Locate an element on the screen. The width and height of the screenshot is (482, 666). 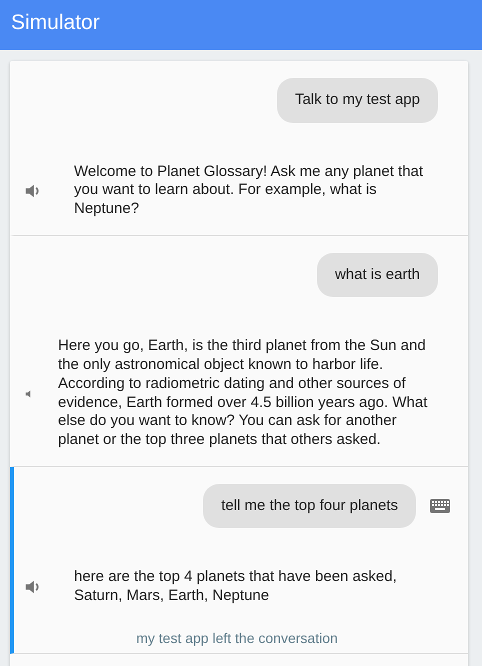
user-message: tell me the top four planets is located at coordinates (309, 506).